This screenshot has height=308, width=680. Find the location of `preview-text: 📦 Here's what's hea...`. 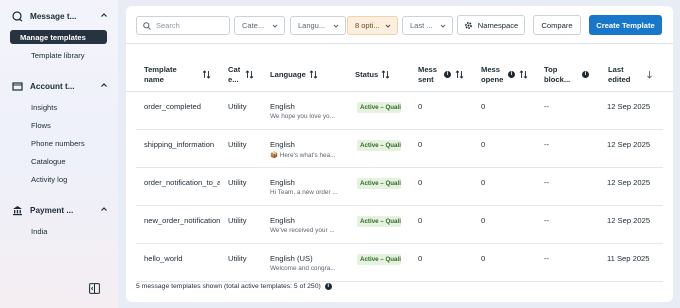

preview-text: 📦 Here's what's hea... is located at coordinates (303, 155).